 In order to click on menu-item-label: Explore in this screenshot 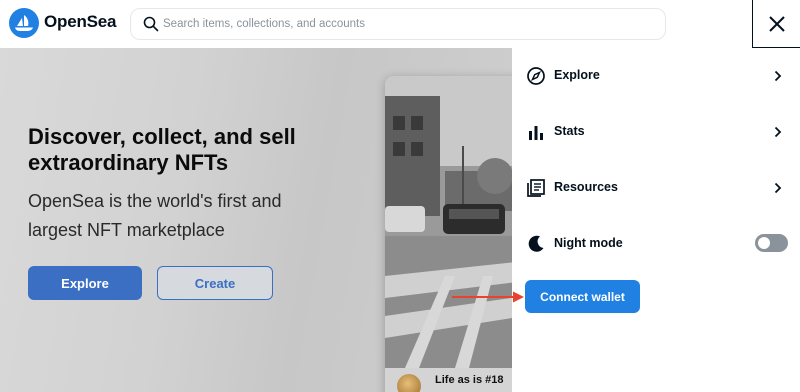, I will do `click(577, 75)`.